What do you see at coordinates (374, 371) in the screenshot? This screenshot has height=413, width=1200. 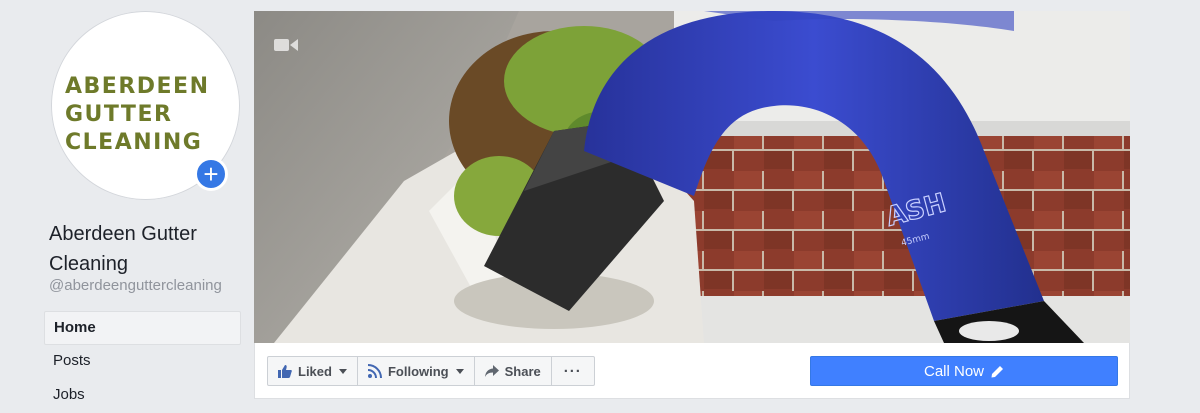 I see `rss-icon` at bounding box center [374, 371].